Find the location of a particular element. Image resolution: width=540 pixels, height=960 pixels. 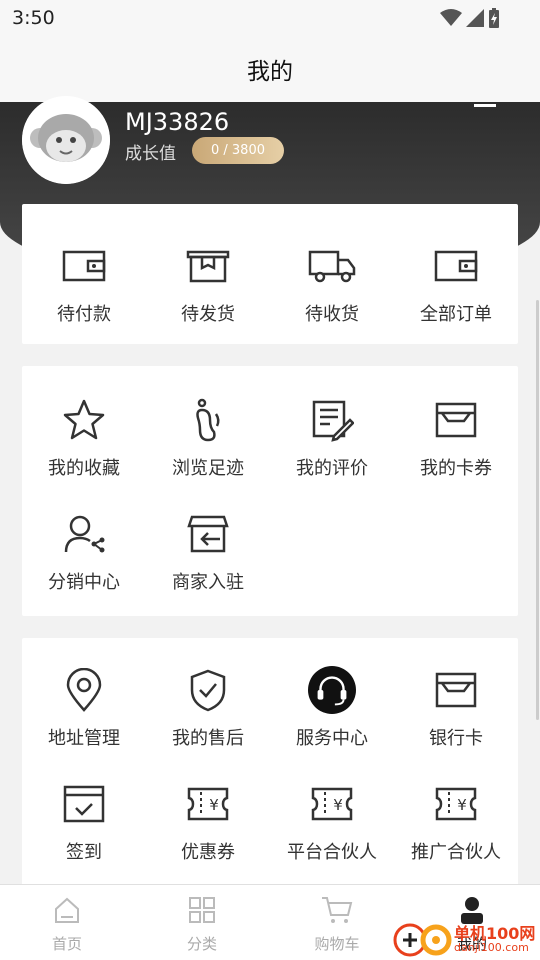

service-center: 服务中心 is located at coordinates (332, 708).